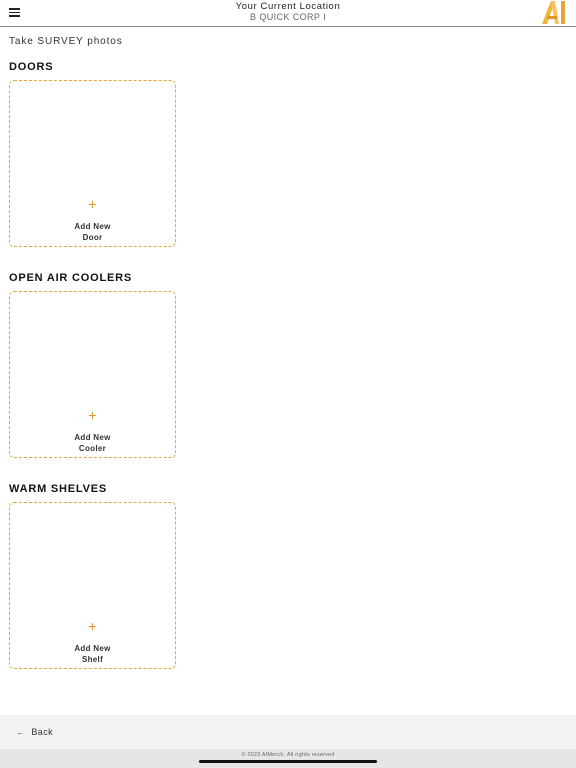  I want to click on aimerch-logo, so click(553, 12).